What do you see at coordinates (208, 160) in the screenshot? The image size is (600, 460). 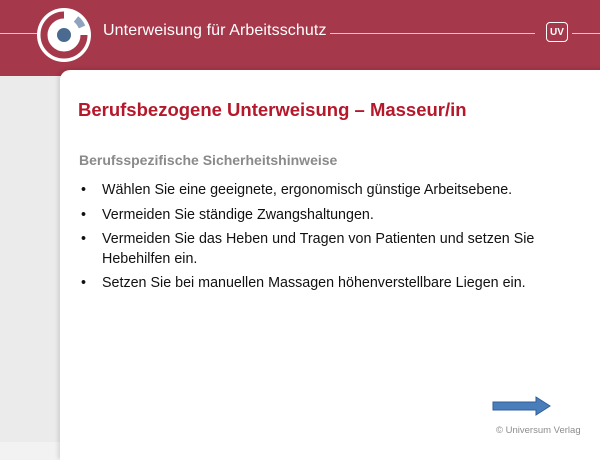 I see `section-heading: Berufsspezifische Sicherheitshinweise` at bounding box center [208, 160].